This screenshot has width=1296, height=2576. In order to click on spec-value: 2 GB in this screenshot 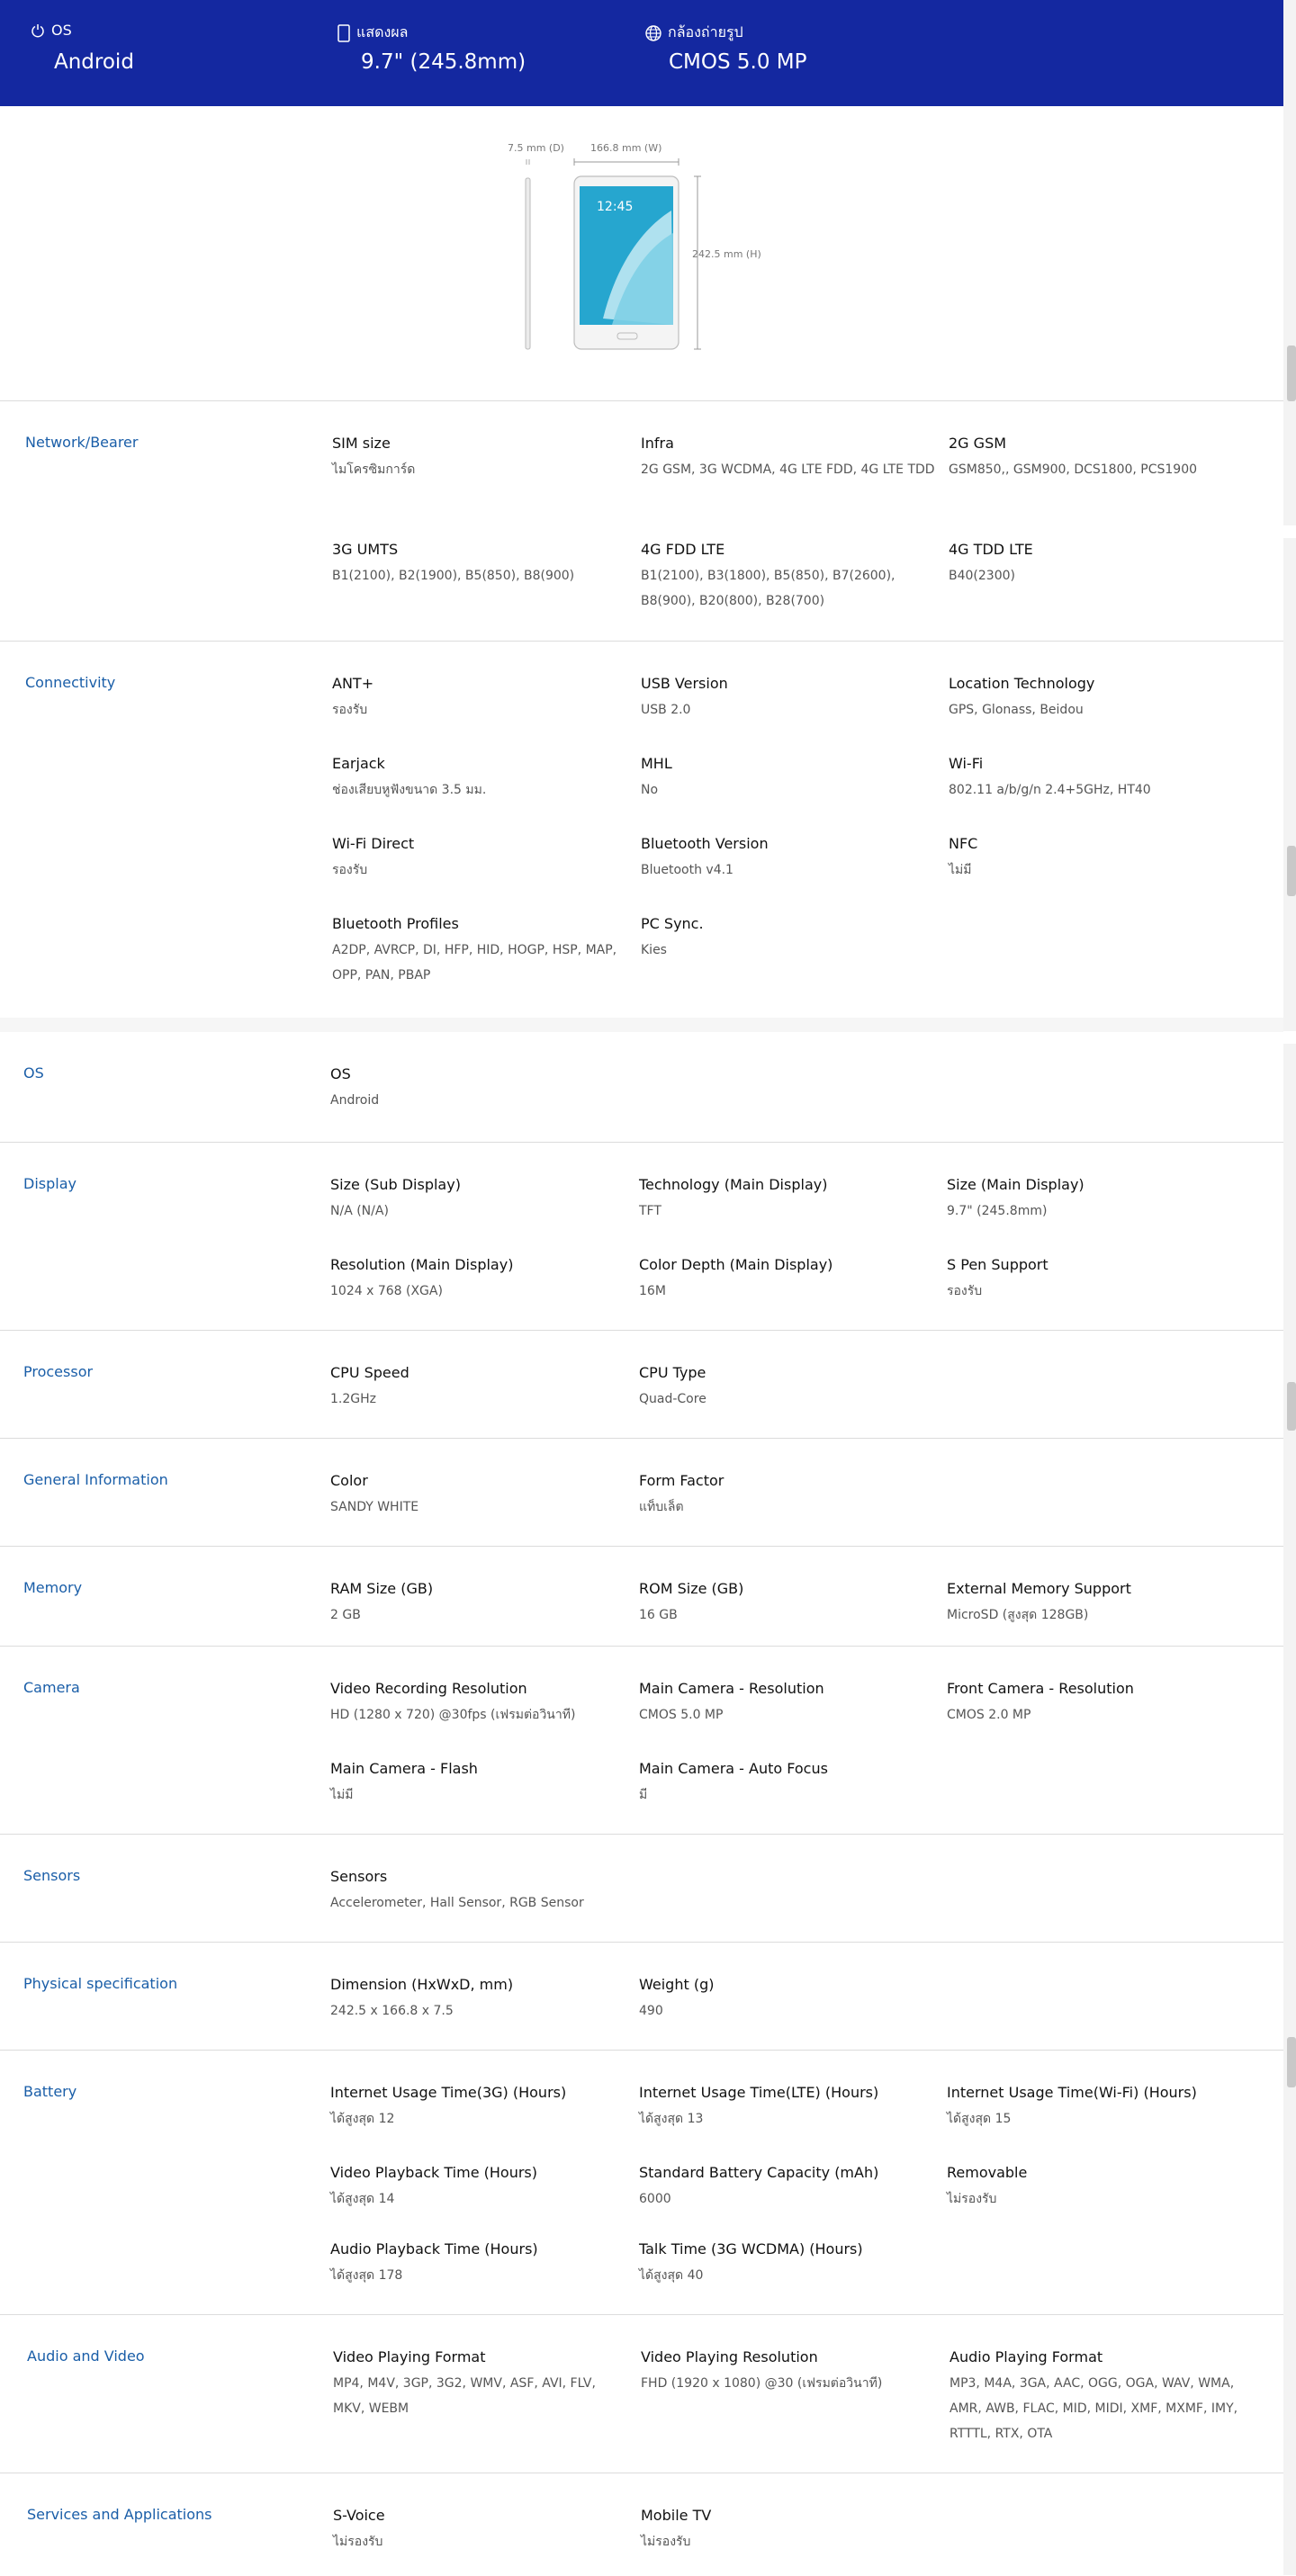, I will do `click(346, 1615)`.